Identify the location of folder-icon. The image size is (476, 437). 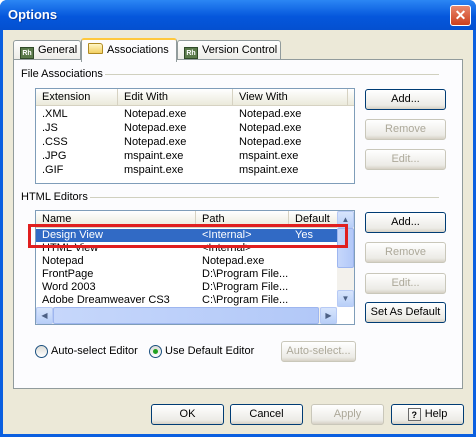
(95, 48).